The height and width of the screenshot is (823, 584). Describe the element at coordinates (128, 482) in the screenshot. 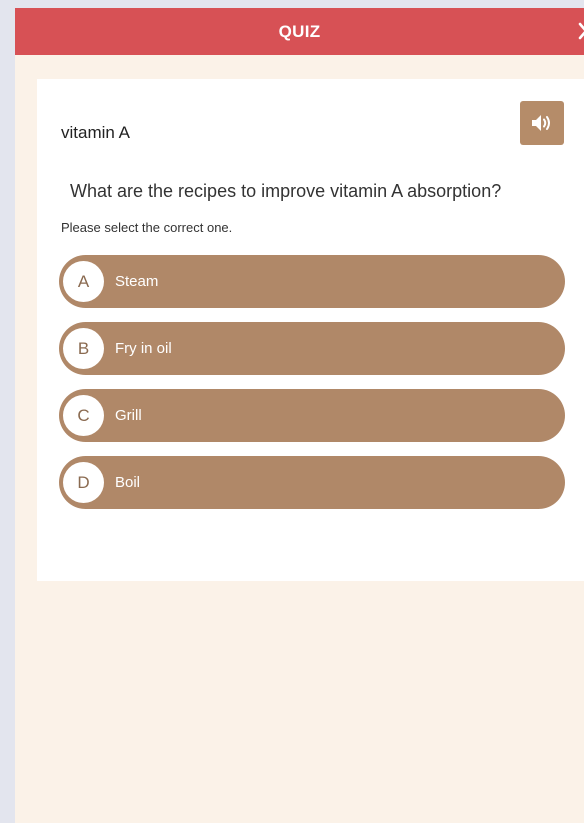

I see `option-label: Boil` at that location.